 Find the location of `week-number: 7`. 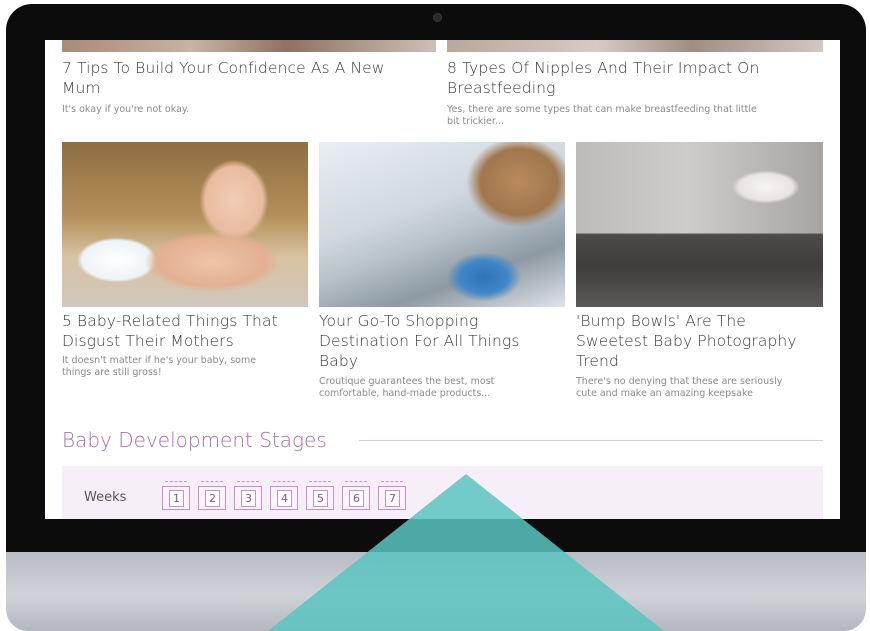

week-number: 7 is located at coordinates (392, 498).